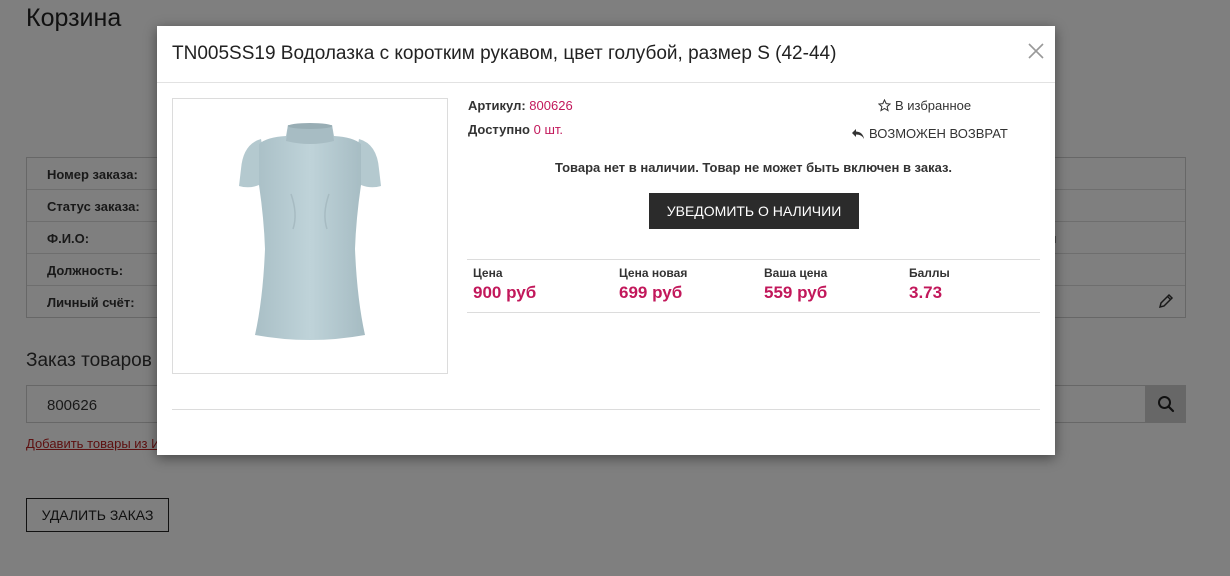 The height and width of the screenshot is (576, 1230). I want to click on new-price-label: Цена новая, so click(653, 273).